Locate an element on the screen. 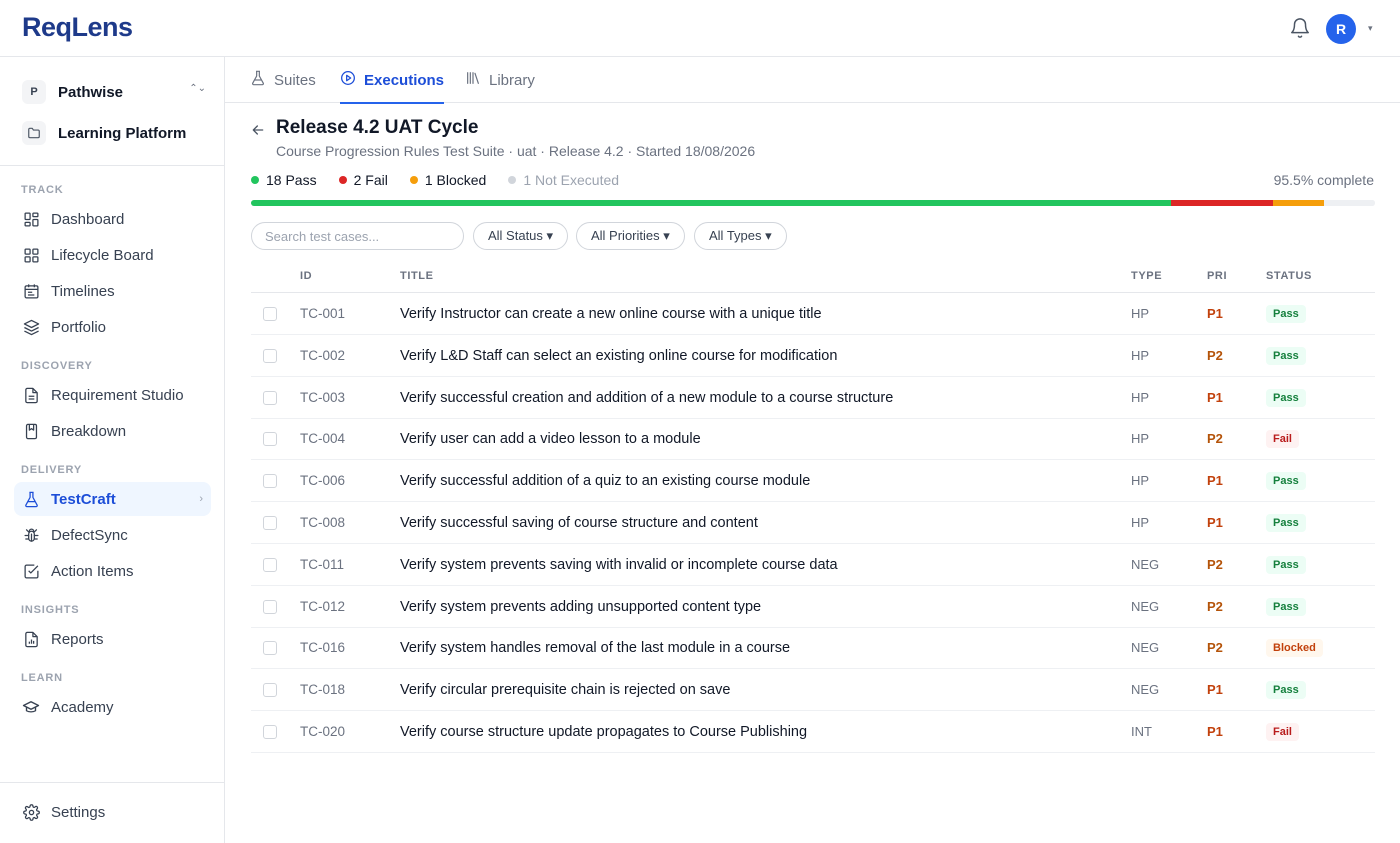 Image resolution: width=1400 pixels, height=843 pixels. sidebar-item-breakdown: Breakdown is located at coordinates (112, 431).